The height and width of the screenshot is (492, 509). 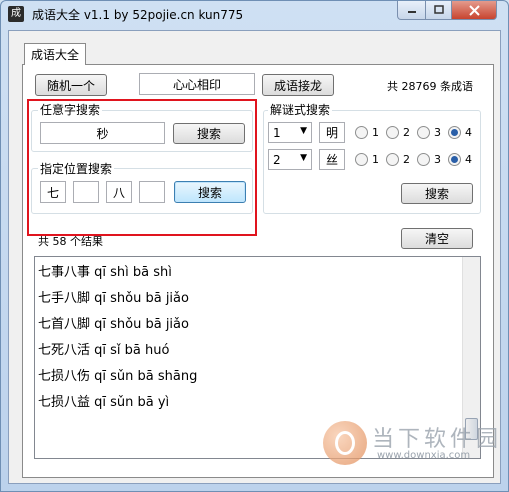 I want to click on minimize-button, so click(x=411, y=10).